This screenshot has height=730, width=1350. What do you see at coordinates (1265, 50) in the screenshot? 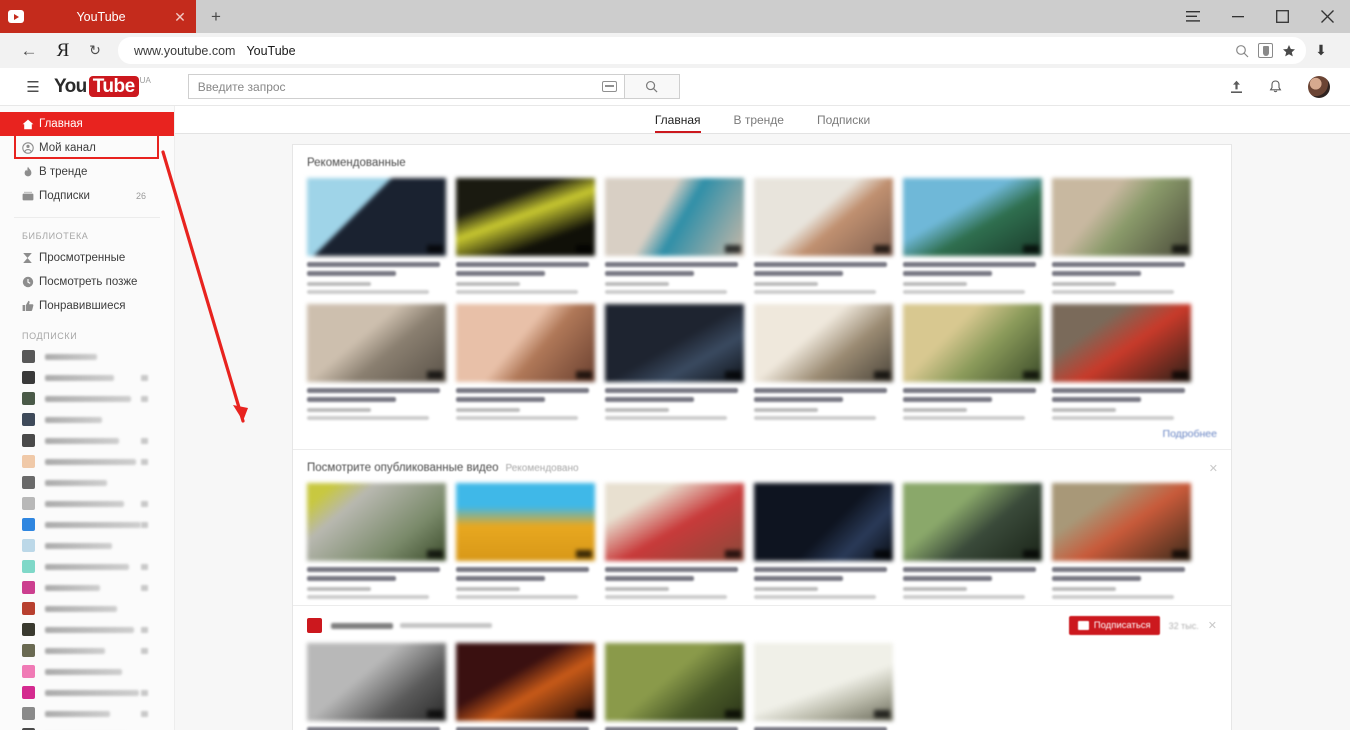
I see `reader-icon` at bounding box center [1265, 50].